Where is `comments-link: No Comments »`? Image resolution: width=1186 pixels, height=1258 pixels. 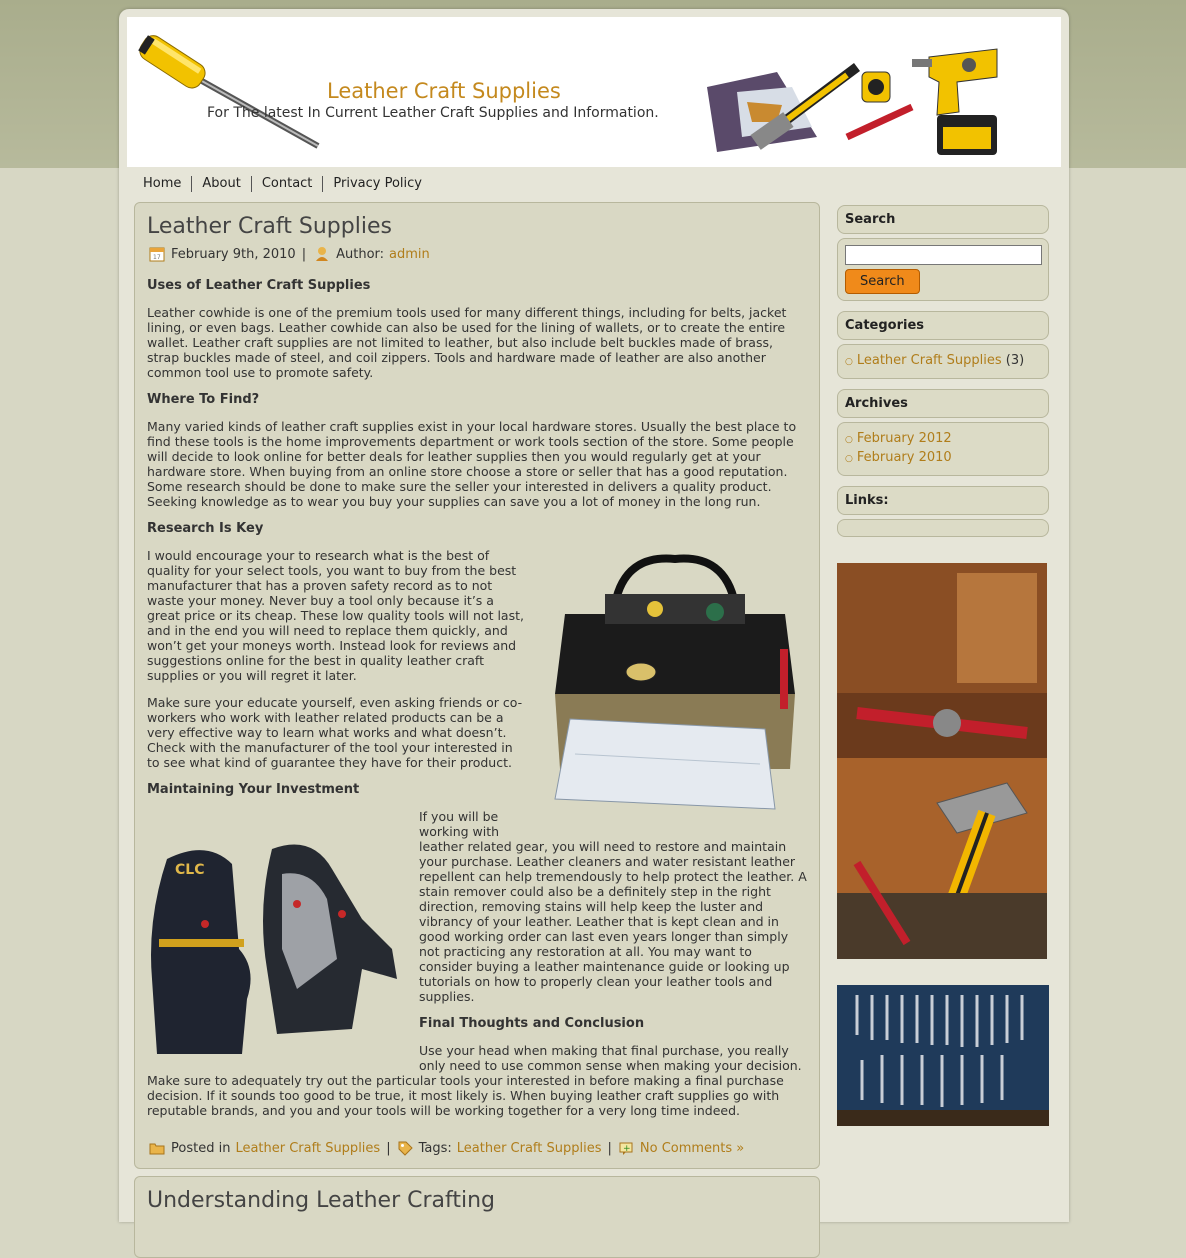
comments-link: No Comments » is located at coordinates (692, 1148).